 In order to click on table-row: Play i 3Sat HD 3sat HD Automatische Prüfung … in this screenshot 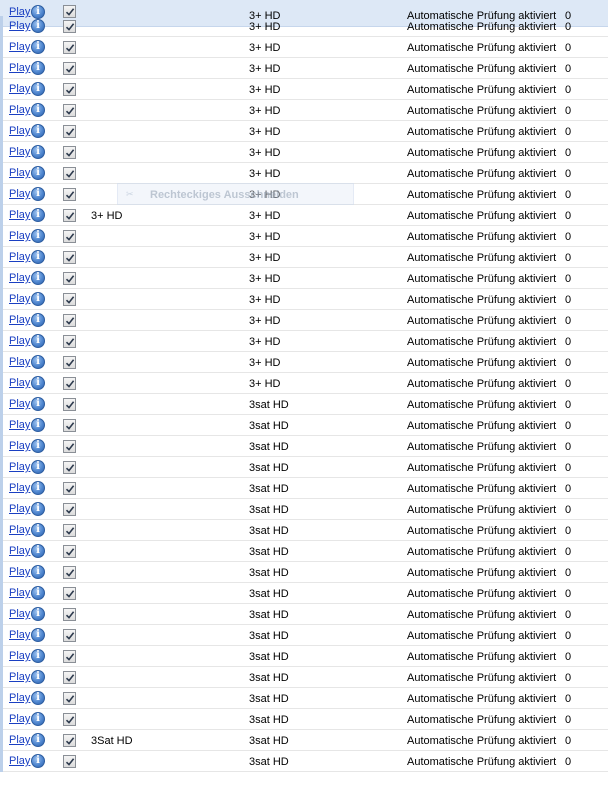, I will do `click(304, 740)`.